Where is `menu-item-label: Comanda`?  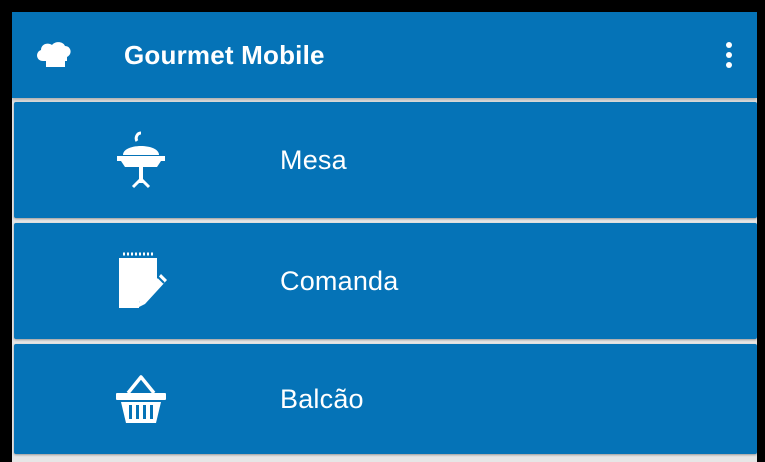 menu-item-label: Comanda is located at coordinates (339, 280).